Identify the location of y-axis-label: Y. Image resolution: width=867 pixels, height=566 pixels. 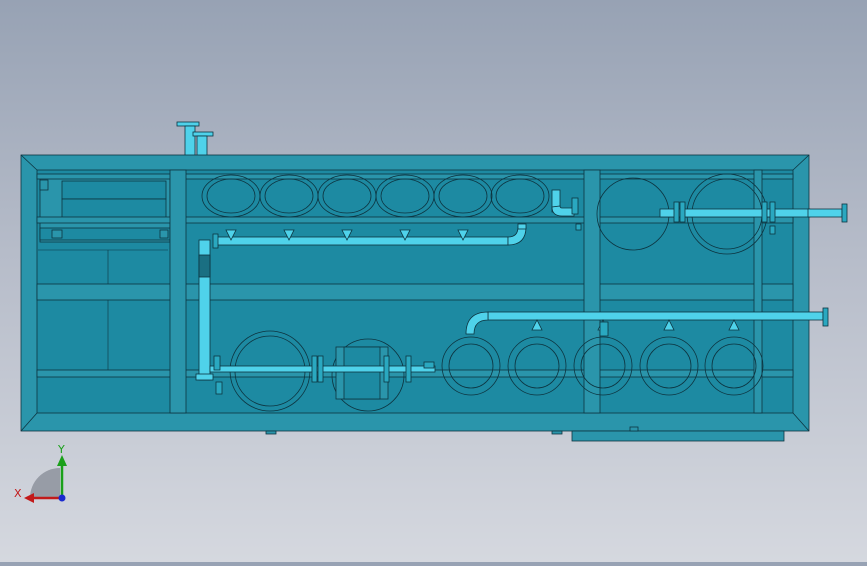
(61, 449).